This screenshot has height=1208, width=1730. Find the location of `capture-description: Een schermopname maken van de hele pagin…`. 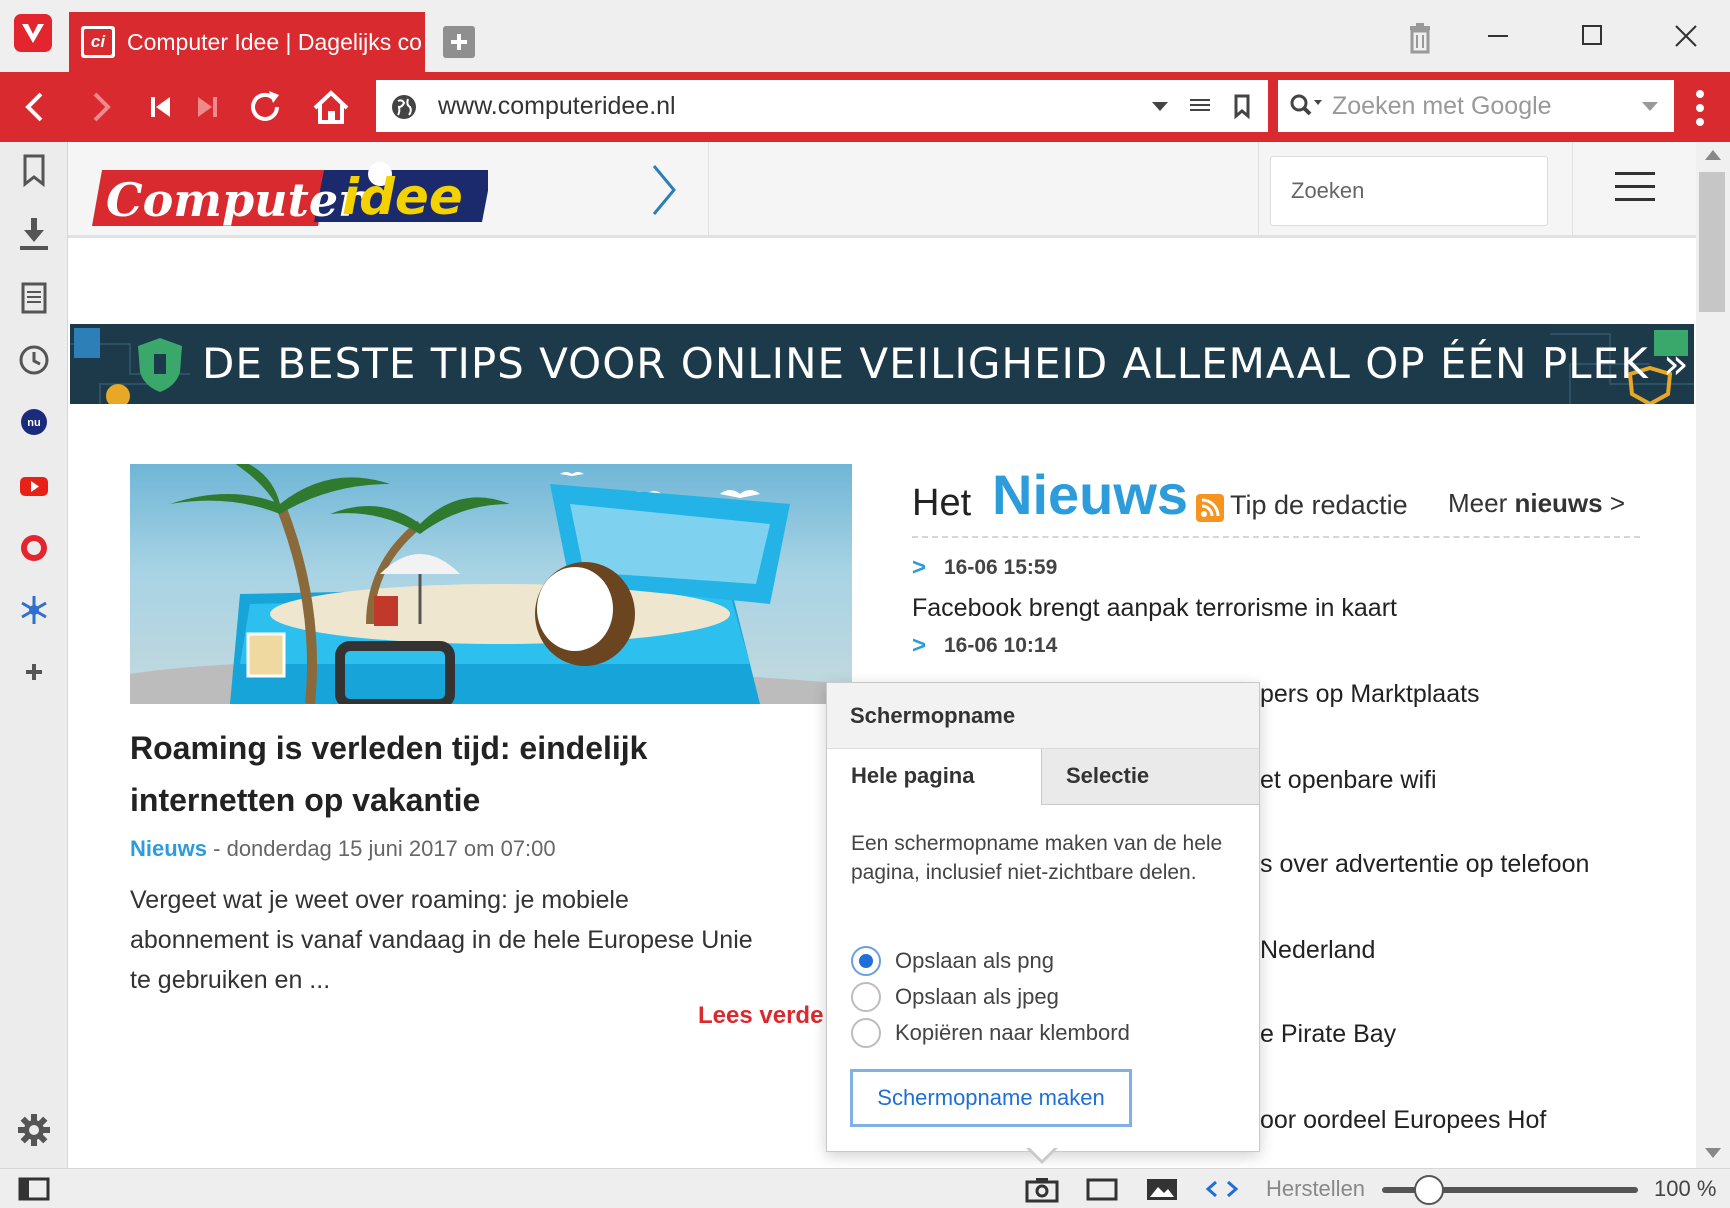

capture-description: Een schermopname maken van de hele pagin… is located at coordinates (1037, 858).